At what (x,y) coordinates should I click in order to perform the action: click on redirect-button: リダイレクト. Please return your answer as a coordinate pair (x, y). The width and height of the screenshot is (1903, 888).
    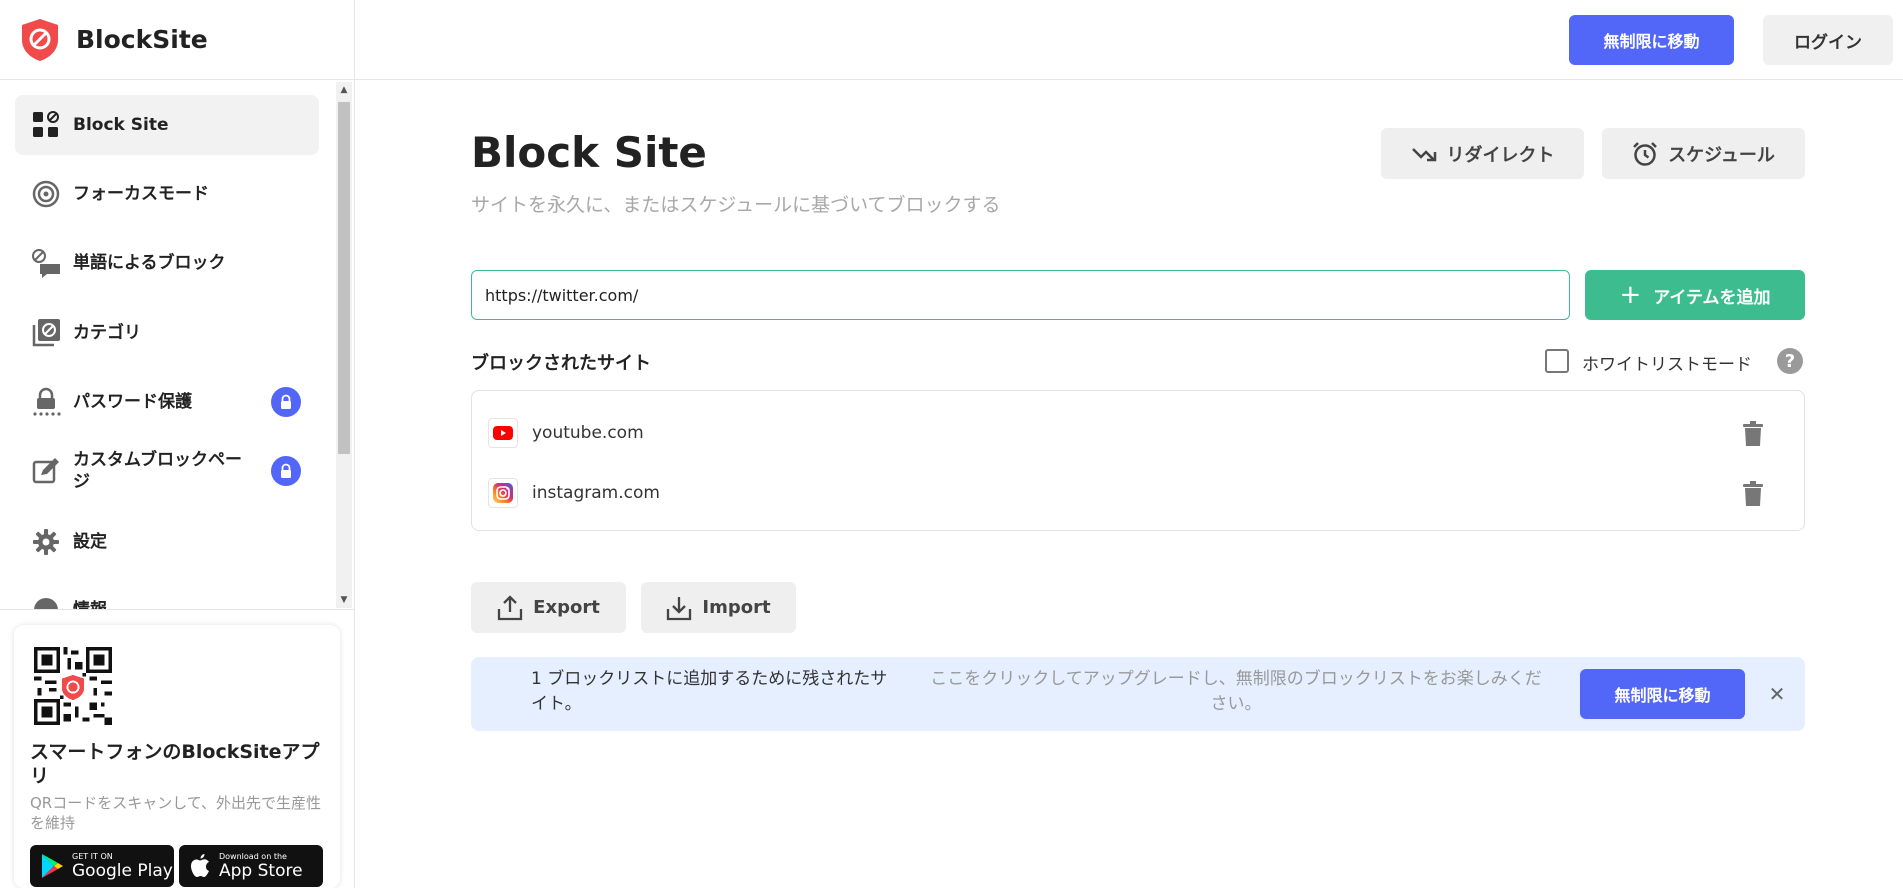
    Looking at the image, I should click on (1482, 153).